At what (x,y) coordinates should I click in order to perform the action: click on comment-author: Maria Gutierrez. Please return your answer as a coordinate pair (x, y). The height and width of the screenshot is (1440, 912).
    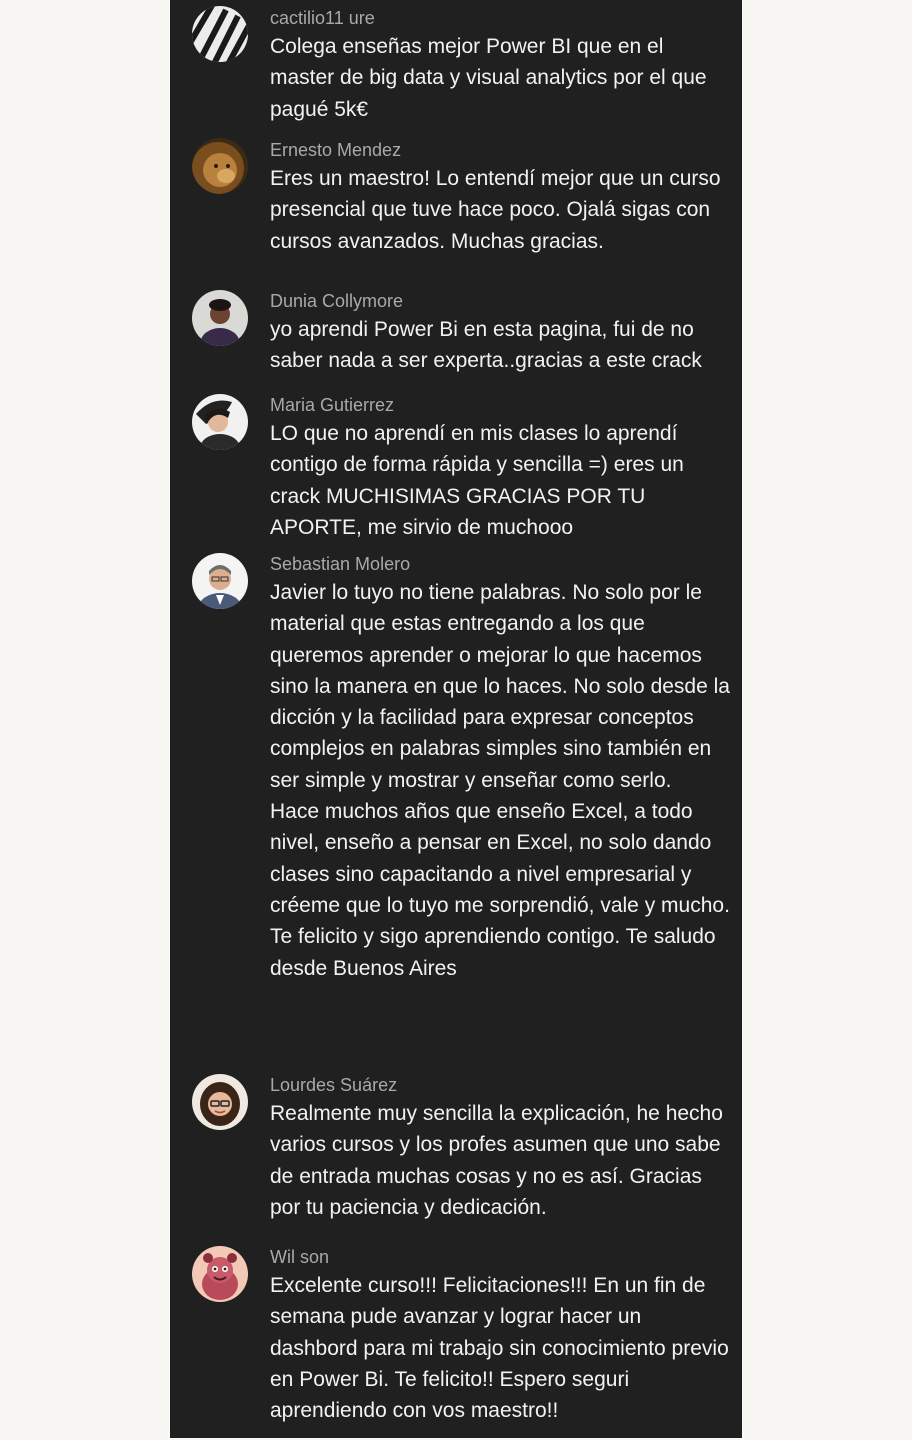
    Looking at the image, I should click on (332, 405).